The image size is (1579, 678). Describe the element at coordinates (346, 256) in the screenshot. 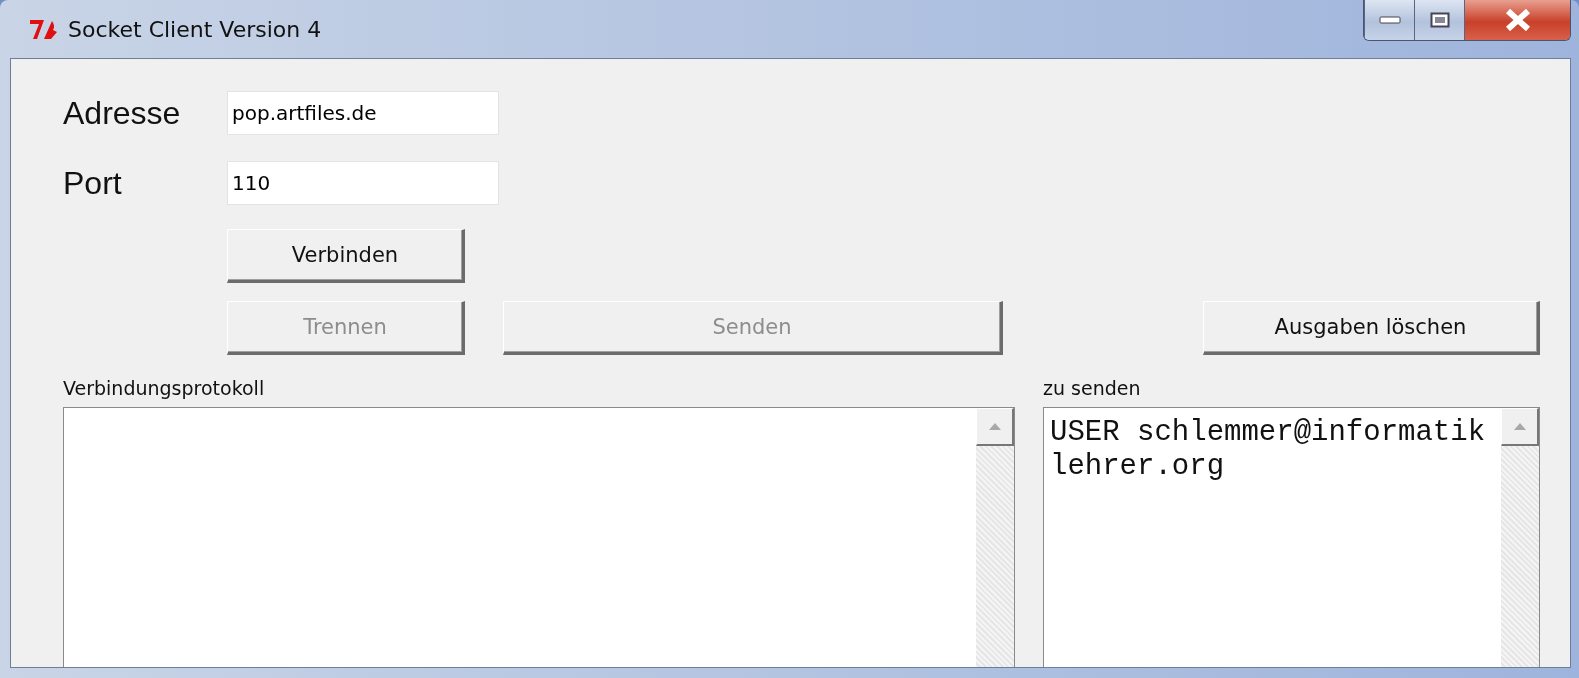

I see `connect-button: Verbinden` at that location.